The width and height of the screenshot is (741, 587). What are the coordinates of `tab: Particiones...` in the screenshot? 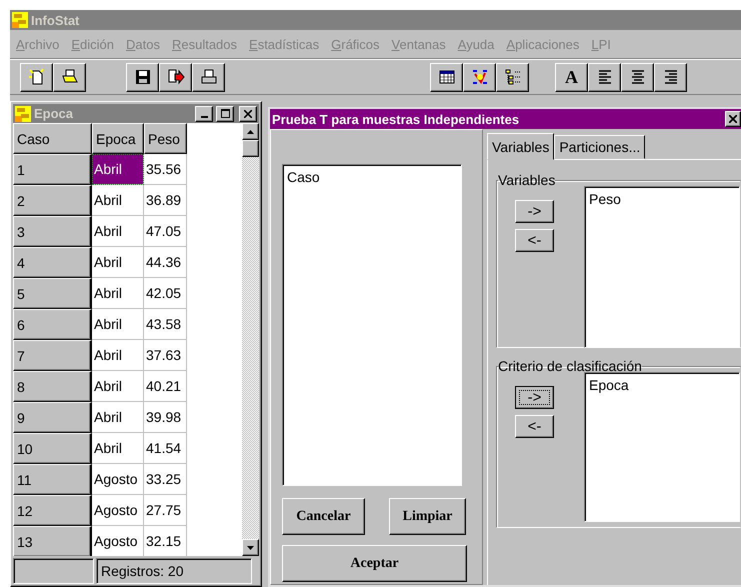 It's located at (600, 147).